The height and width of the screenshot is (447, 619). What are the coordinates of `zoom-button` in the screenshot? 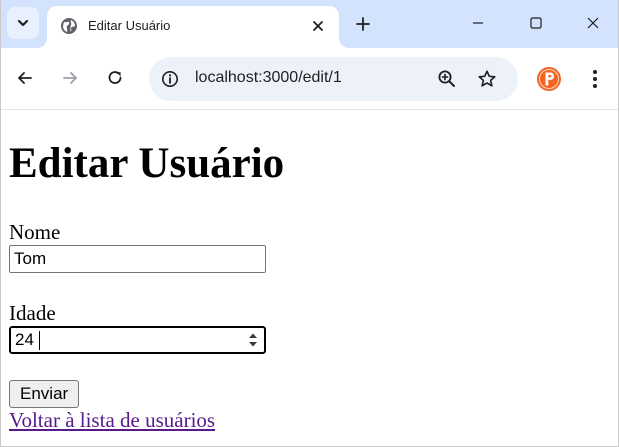 It's located at (447, 79).